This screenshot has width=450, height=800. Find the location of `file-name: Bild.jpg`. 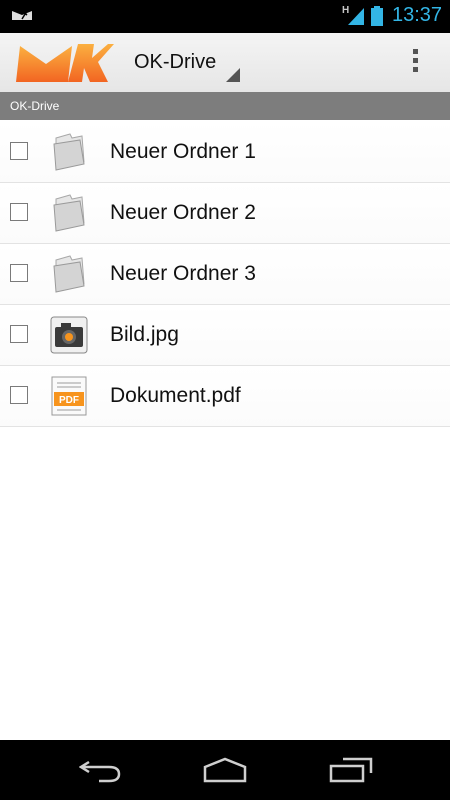

file-name: Bild.jpg is located at coordinates (144, 334).